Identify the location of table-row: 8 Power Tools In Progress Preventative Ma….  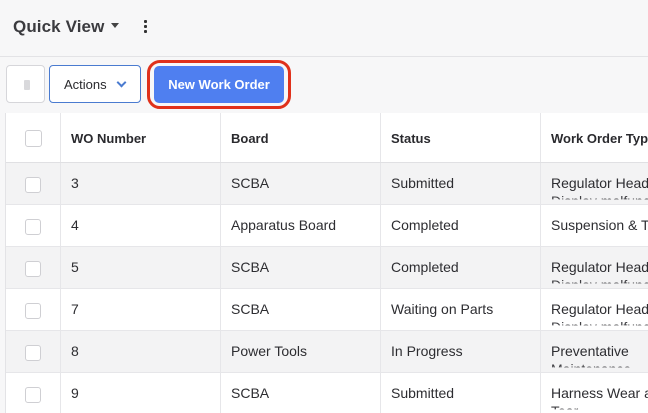
(327, 352).